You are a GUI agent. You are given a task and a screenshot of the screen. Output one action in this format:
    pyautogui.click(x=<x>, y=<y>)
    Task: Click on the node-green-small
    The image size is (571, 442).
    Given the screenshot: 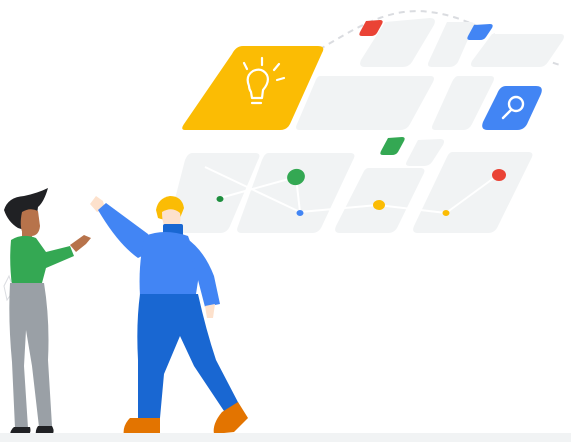 What is the action you would take?
    pyautogui.click(x=220, y=199)
    